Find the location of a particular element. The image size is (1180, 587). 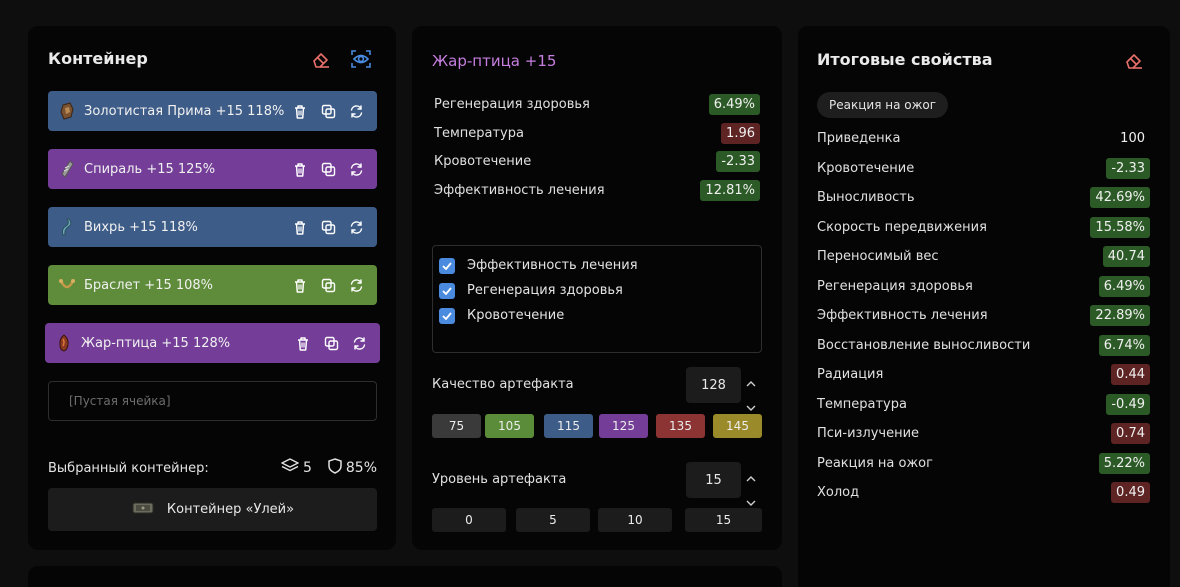

level-preset-button: 15 is located at coordinates (723, 520).